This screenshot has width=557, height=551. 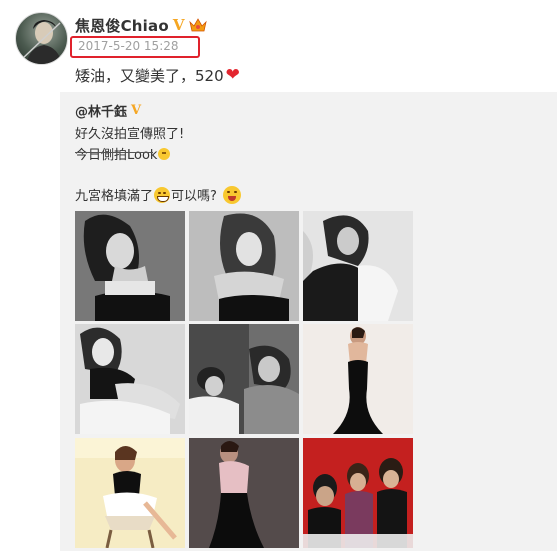 I want to click on repost-text-line: 今日側拍Look, so click(x=123, y=153).